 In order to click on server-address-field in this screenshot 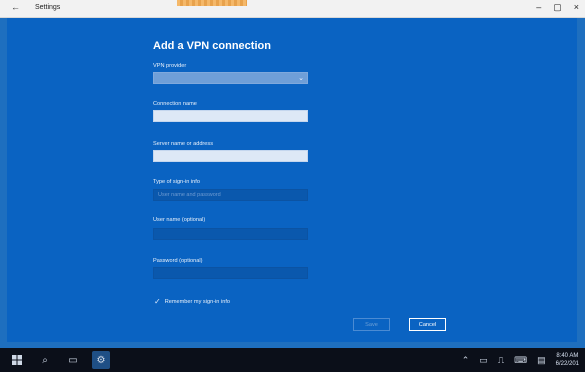, I will do `click(230, 156)`.